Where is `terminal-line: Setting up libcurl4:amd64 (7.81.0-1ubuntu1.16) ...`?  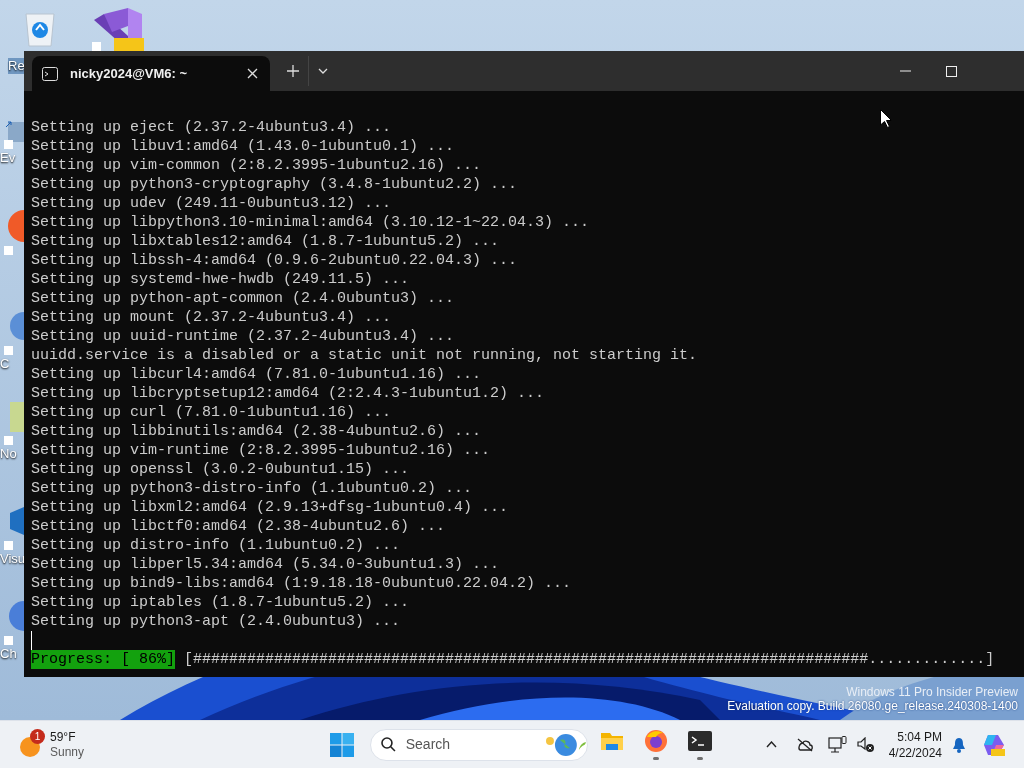 terminal-line: Setting up libcurl4:amd64 (7.81.0-1ubuntu1.16) ... is located at coordinates (256, 374).